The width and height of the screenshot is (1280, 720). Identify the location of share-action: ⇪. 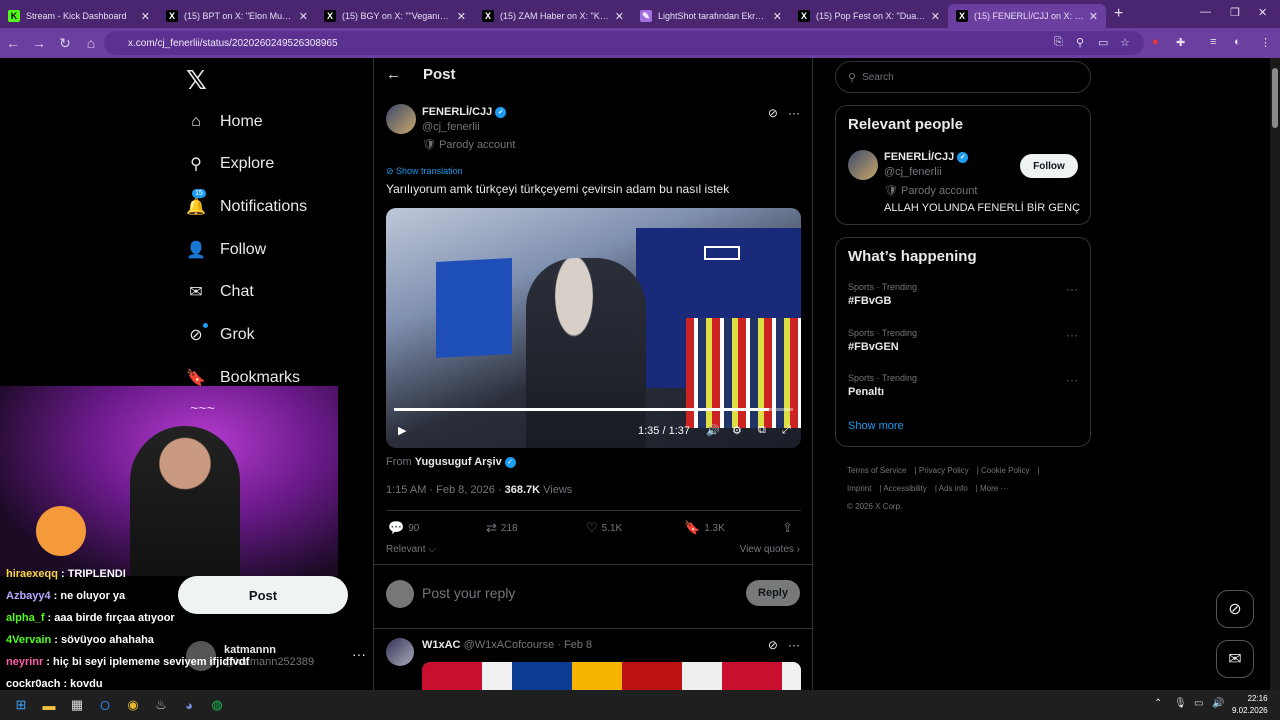
(789, 528).